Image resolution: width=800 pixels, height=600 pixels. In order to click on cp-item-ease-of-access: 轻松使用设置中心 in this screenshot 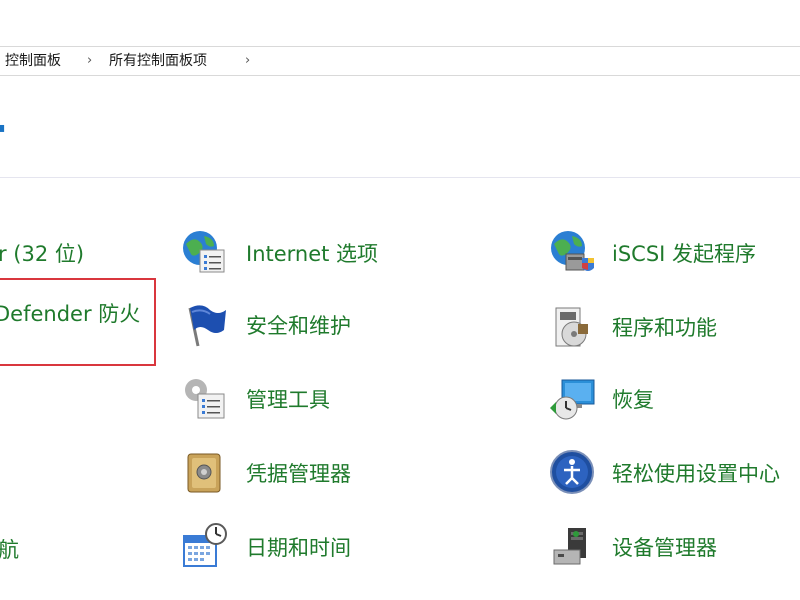, I will do `click(674, 474)`.